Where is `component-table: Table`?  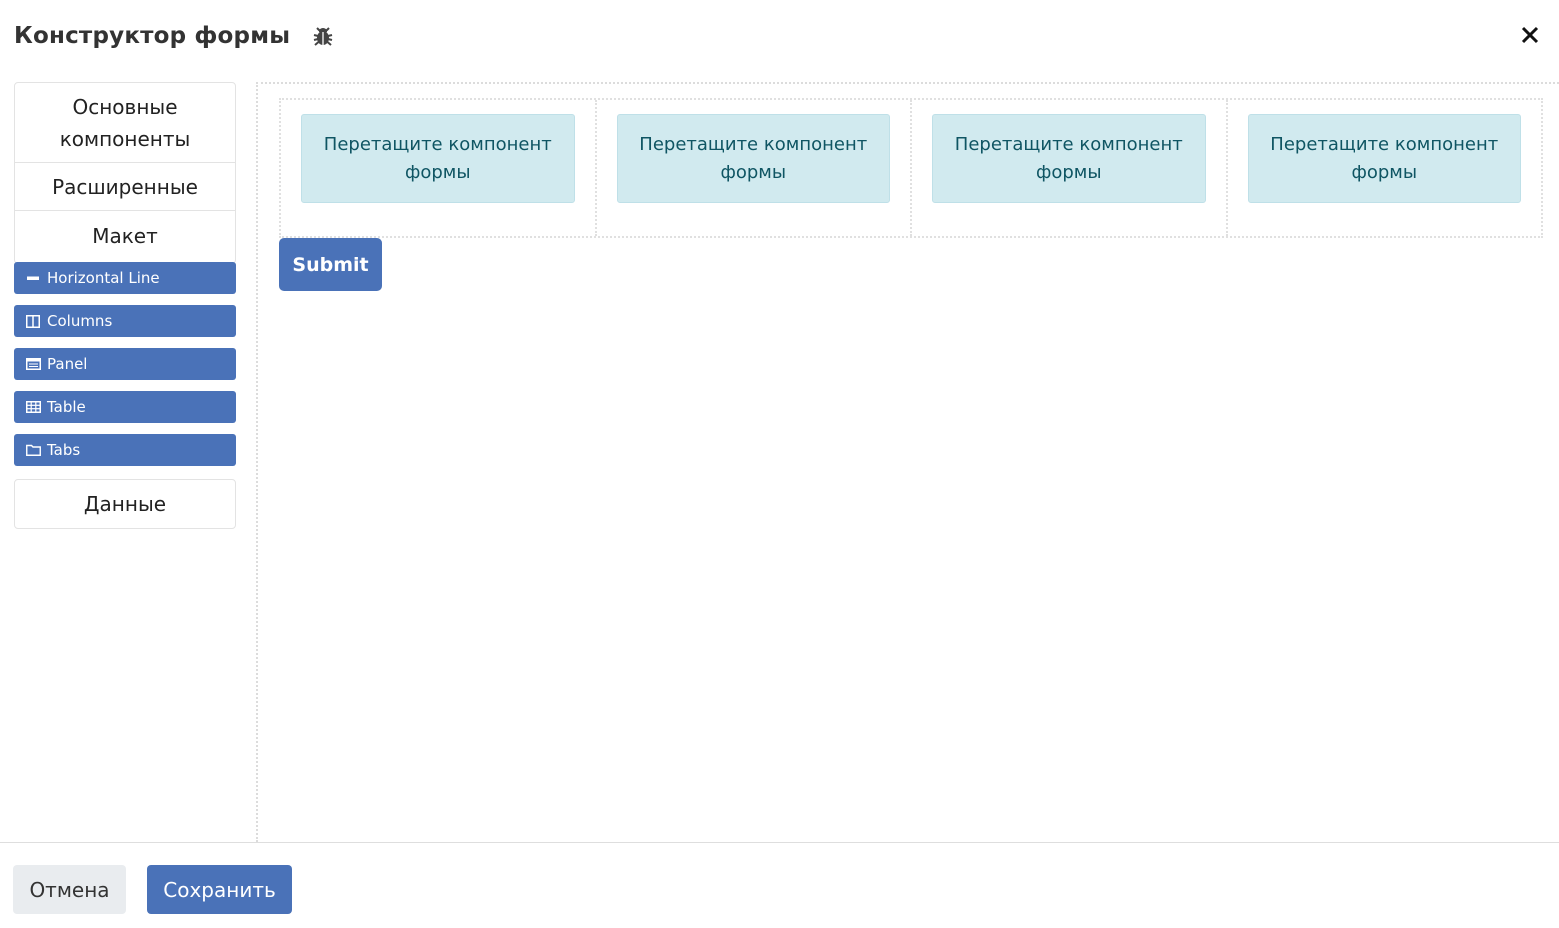
component-table: Table is located at coordinates (125, 407).